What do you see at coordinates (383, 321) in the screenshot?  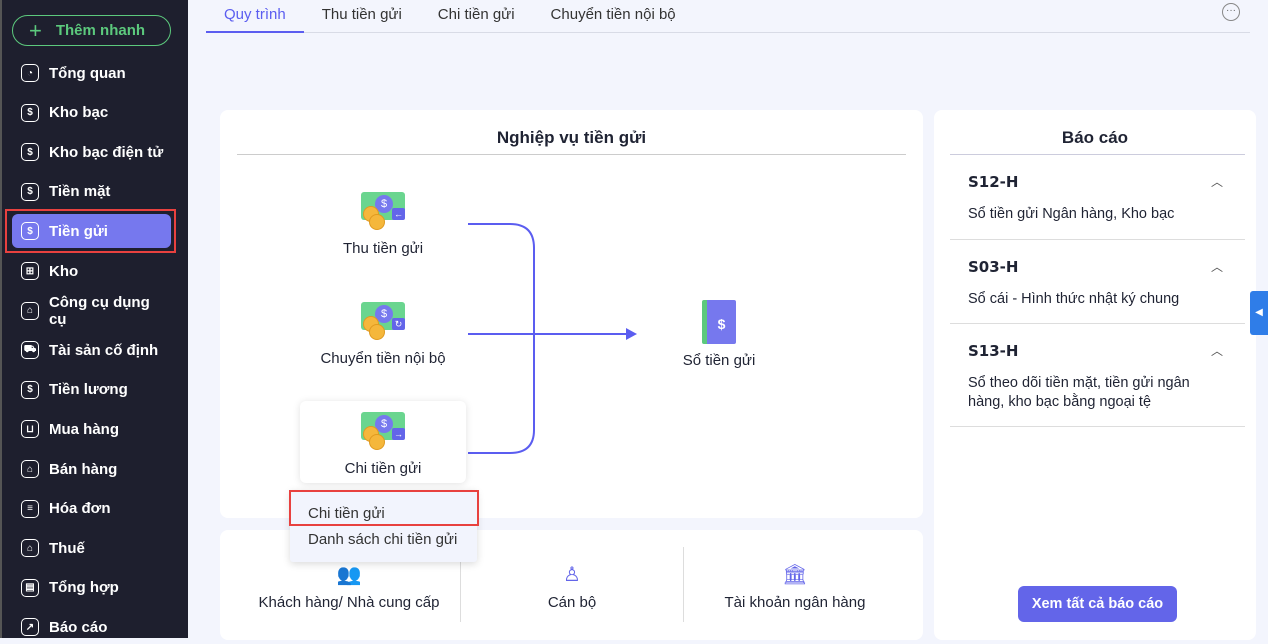 I see `money-transfer-icon: $ ↻` at bounding box center [383, 321].